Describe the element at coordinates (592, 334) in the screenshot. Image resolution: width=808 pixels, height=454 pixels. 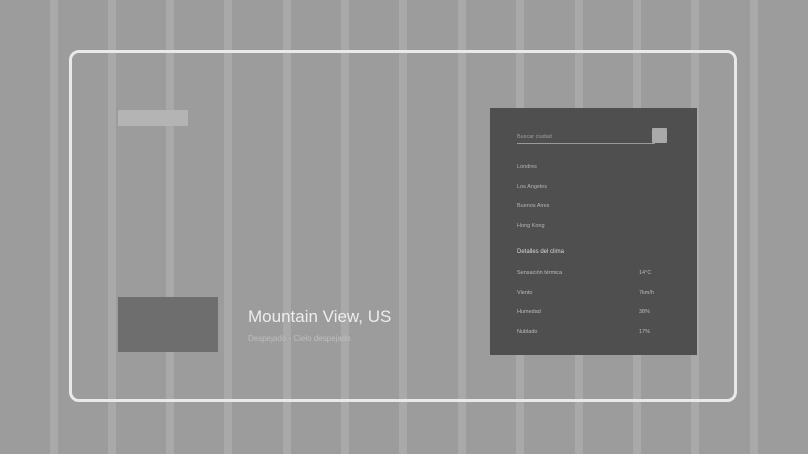
I see `detail-row: Nublado 17%` at that location.